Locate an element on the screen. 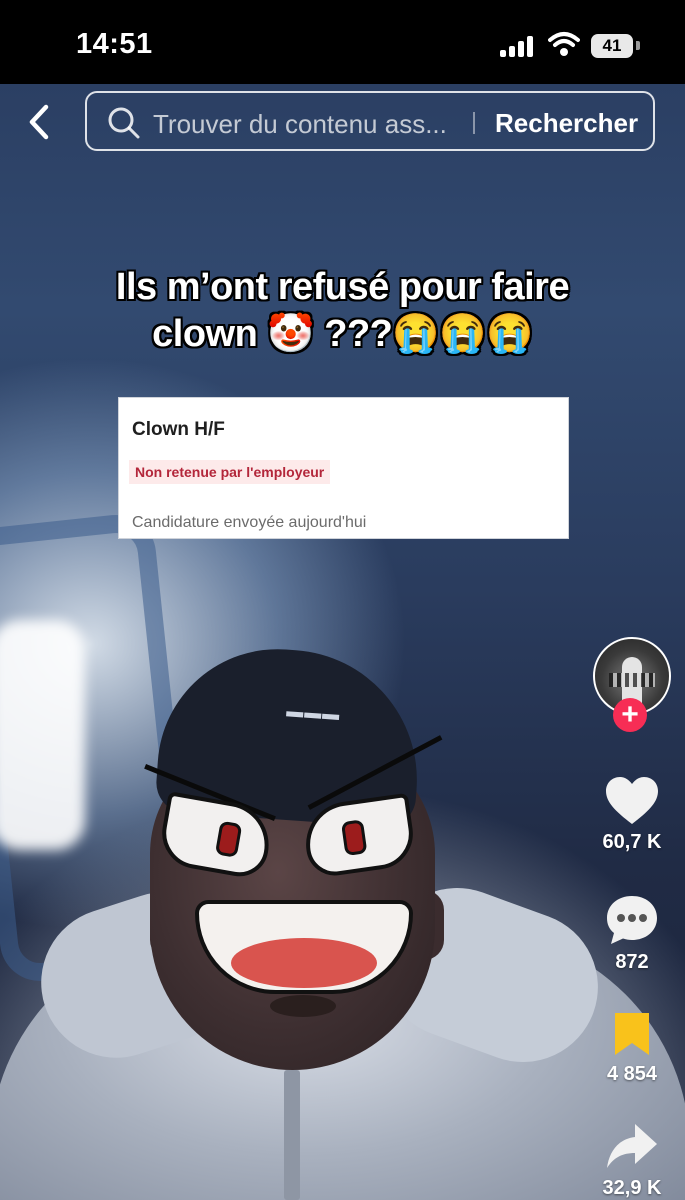 The height and width of the screenshot is (1200, 685). job-title: Clown H/F is located at coordinates (178, 429).